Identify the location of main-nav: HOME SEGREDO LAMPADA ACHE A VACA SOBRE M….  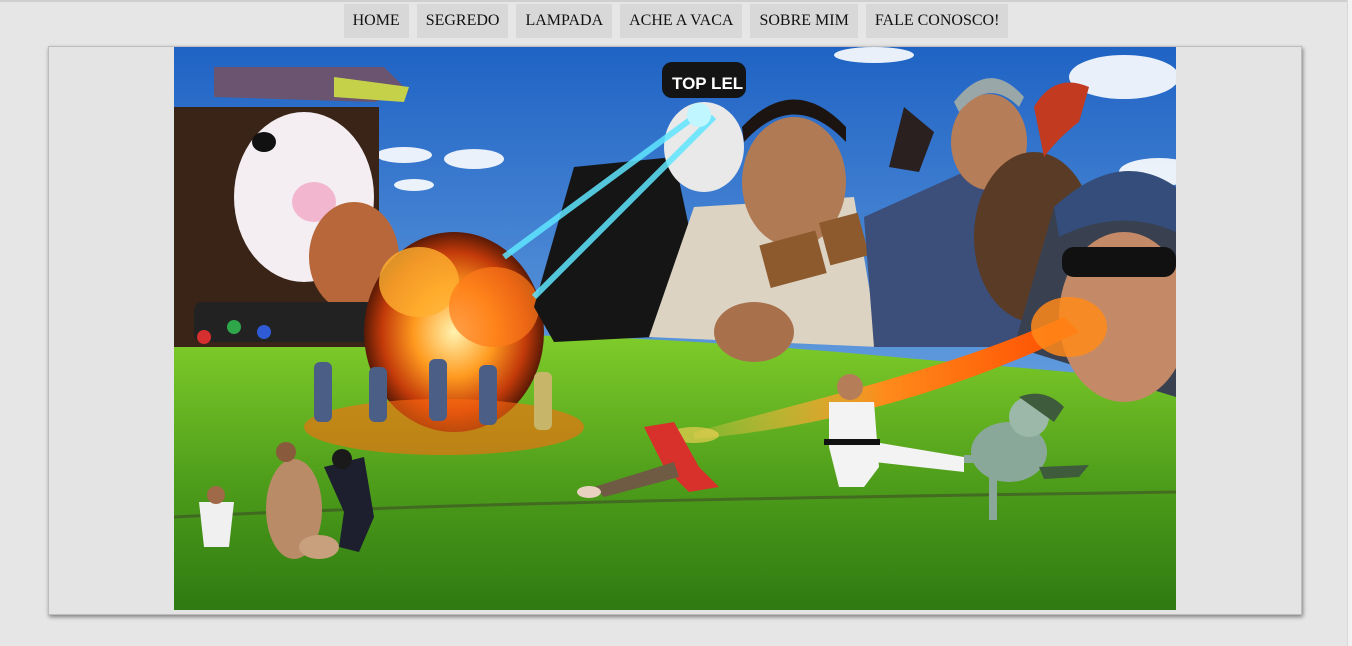
(676, 21).